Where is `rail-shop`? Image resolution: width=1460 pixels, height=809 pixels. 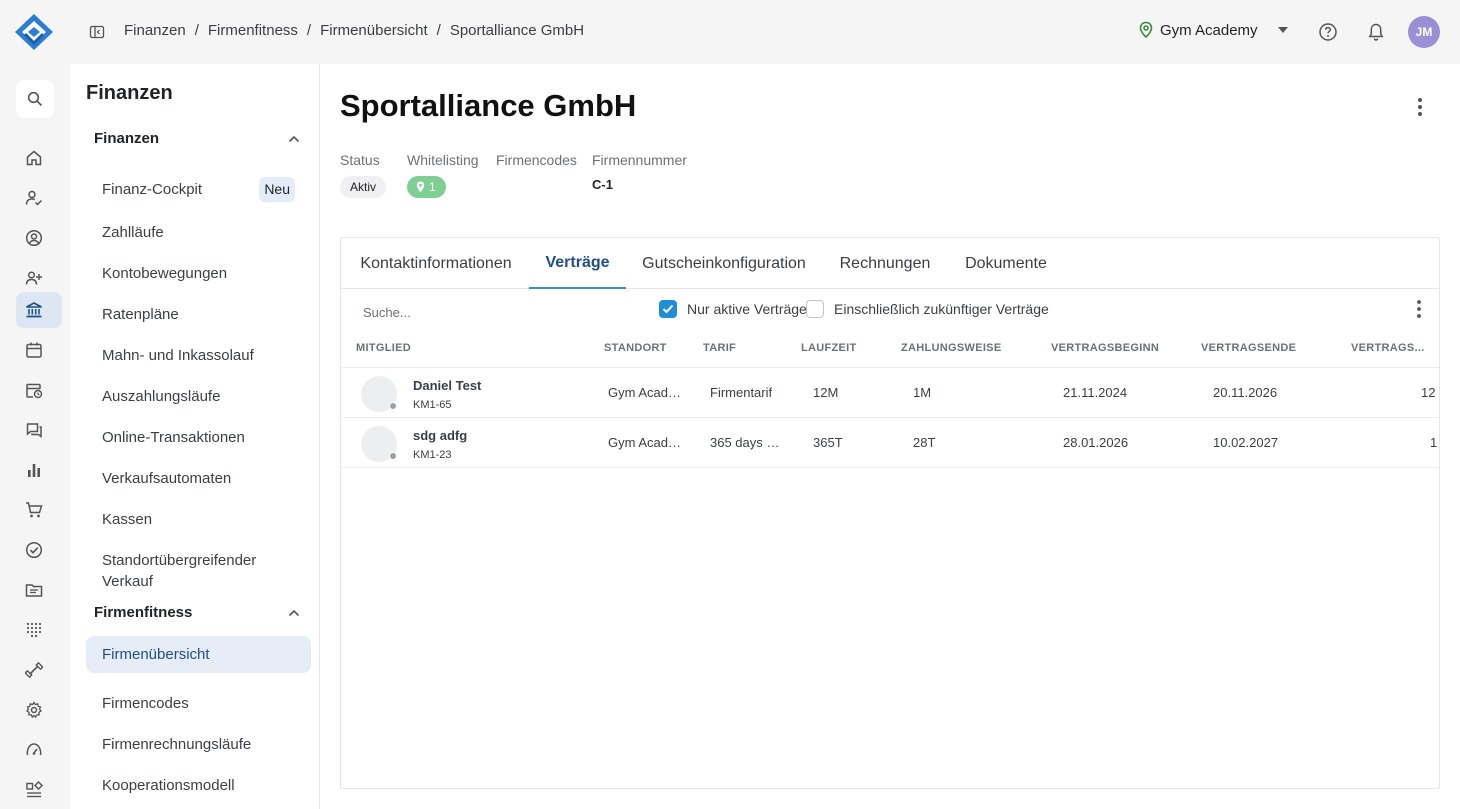
rail-shop is located at coordinates (39, 510).